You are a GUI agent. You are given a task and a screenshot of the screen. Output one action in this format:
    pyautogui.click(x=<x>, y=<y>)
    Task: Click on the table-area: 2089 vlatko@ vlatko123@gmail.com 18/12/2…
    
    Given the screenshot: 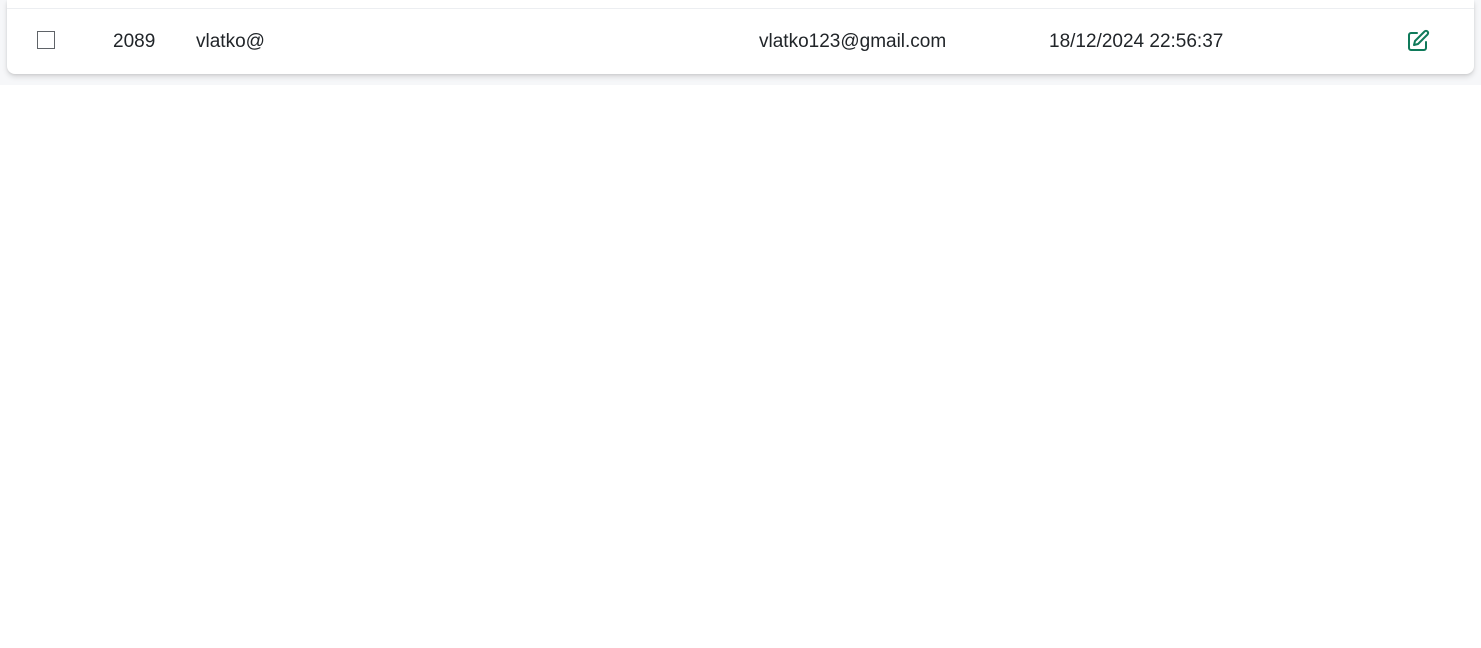 What is the action you would take?
    pyautogui.click(x=740, y=42)
    